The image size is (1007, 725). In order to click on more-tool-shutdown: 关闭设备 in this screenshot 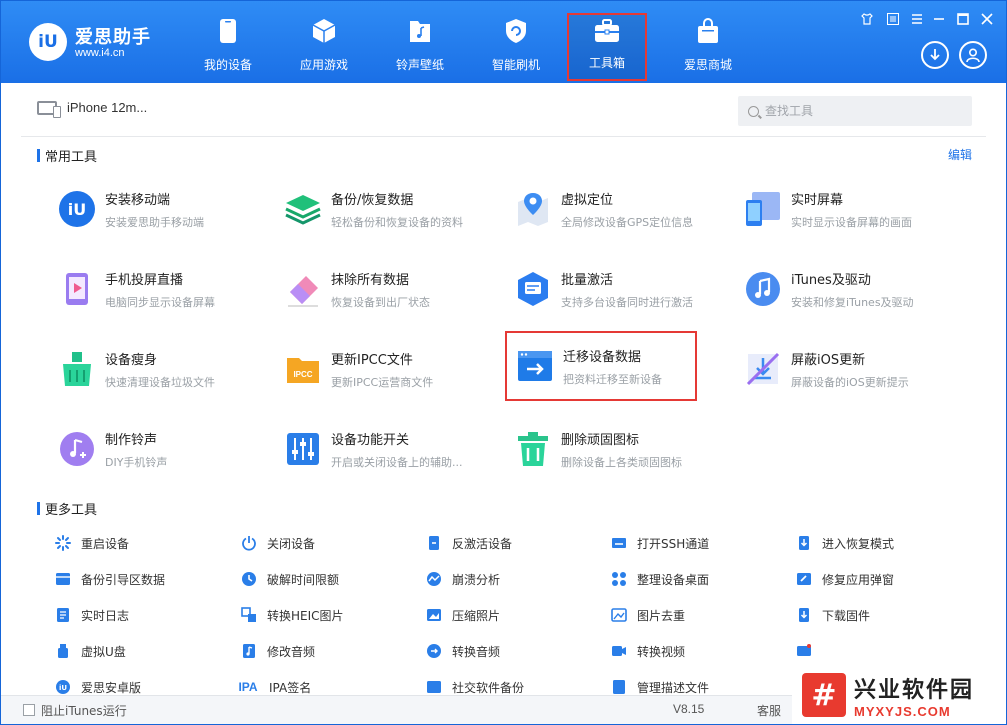, I will do `click(278, 543)`.